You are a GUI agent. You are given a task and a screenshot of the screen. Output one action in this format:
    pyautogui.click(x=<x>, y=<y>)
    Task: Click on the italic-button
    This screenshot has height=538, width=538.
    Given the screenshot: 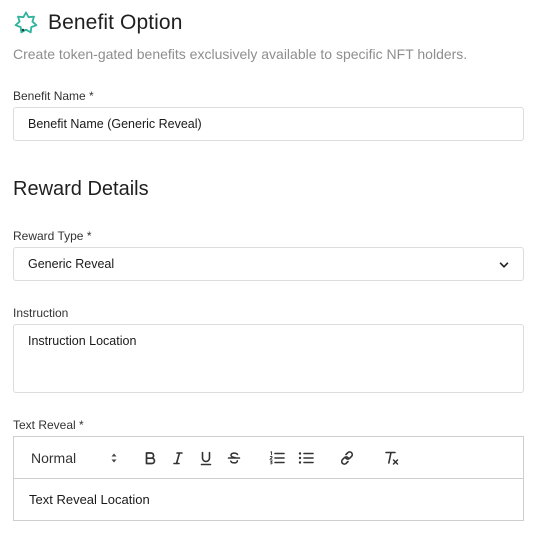 What is the action you would take?
    pyautogui.click(x=178, y=458)
    